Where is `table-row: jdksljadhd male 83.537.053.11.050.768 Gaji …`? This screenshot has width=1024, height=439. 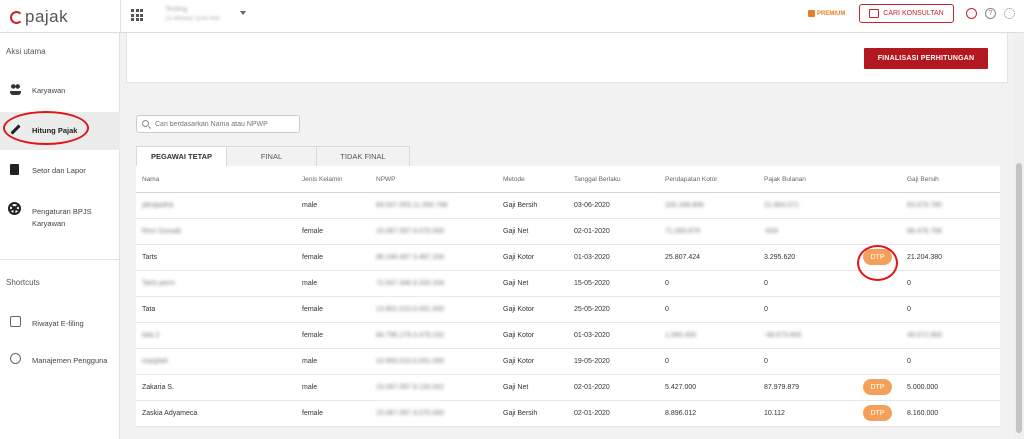 table-row: jdksljadhd male 83.537.053.11.050.768 Gaji … is located at coordinates (568, 206).